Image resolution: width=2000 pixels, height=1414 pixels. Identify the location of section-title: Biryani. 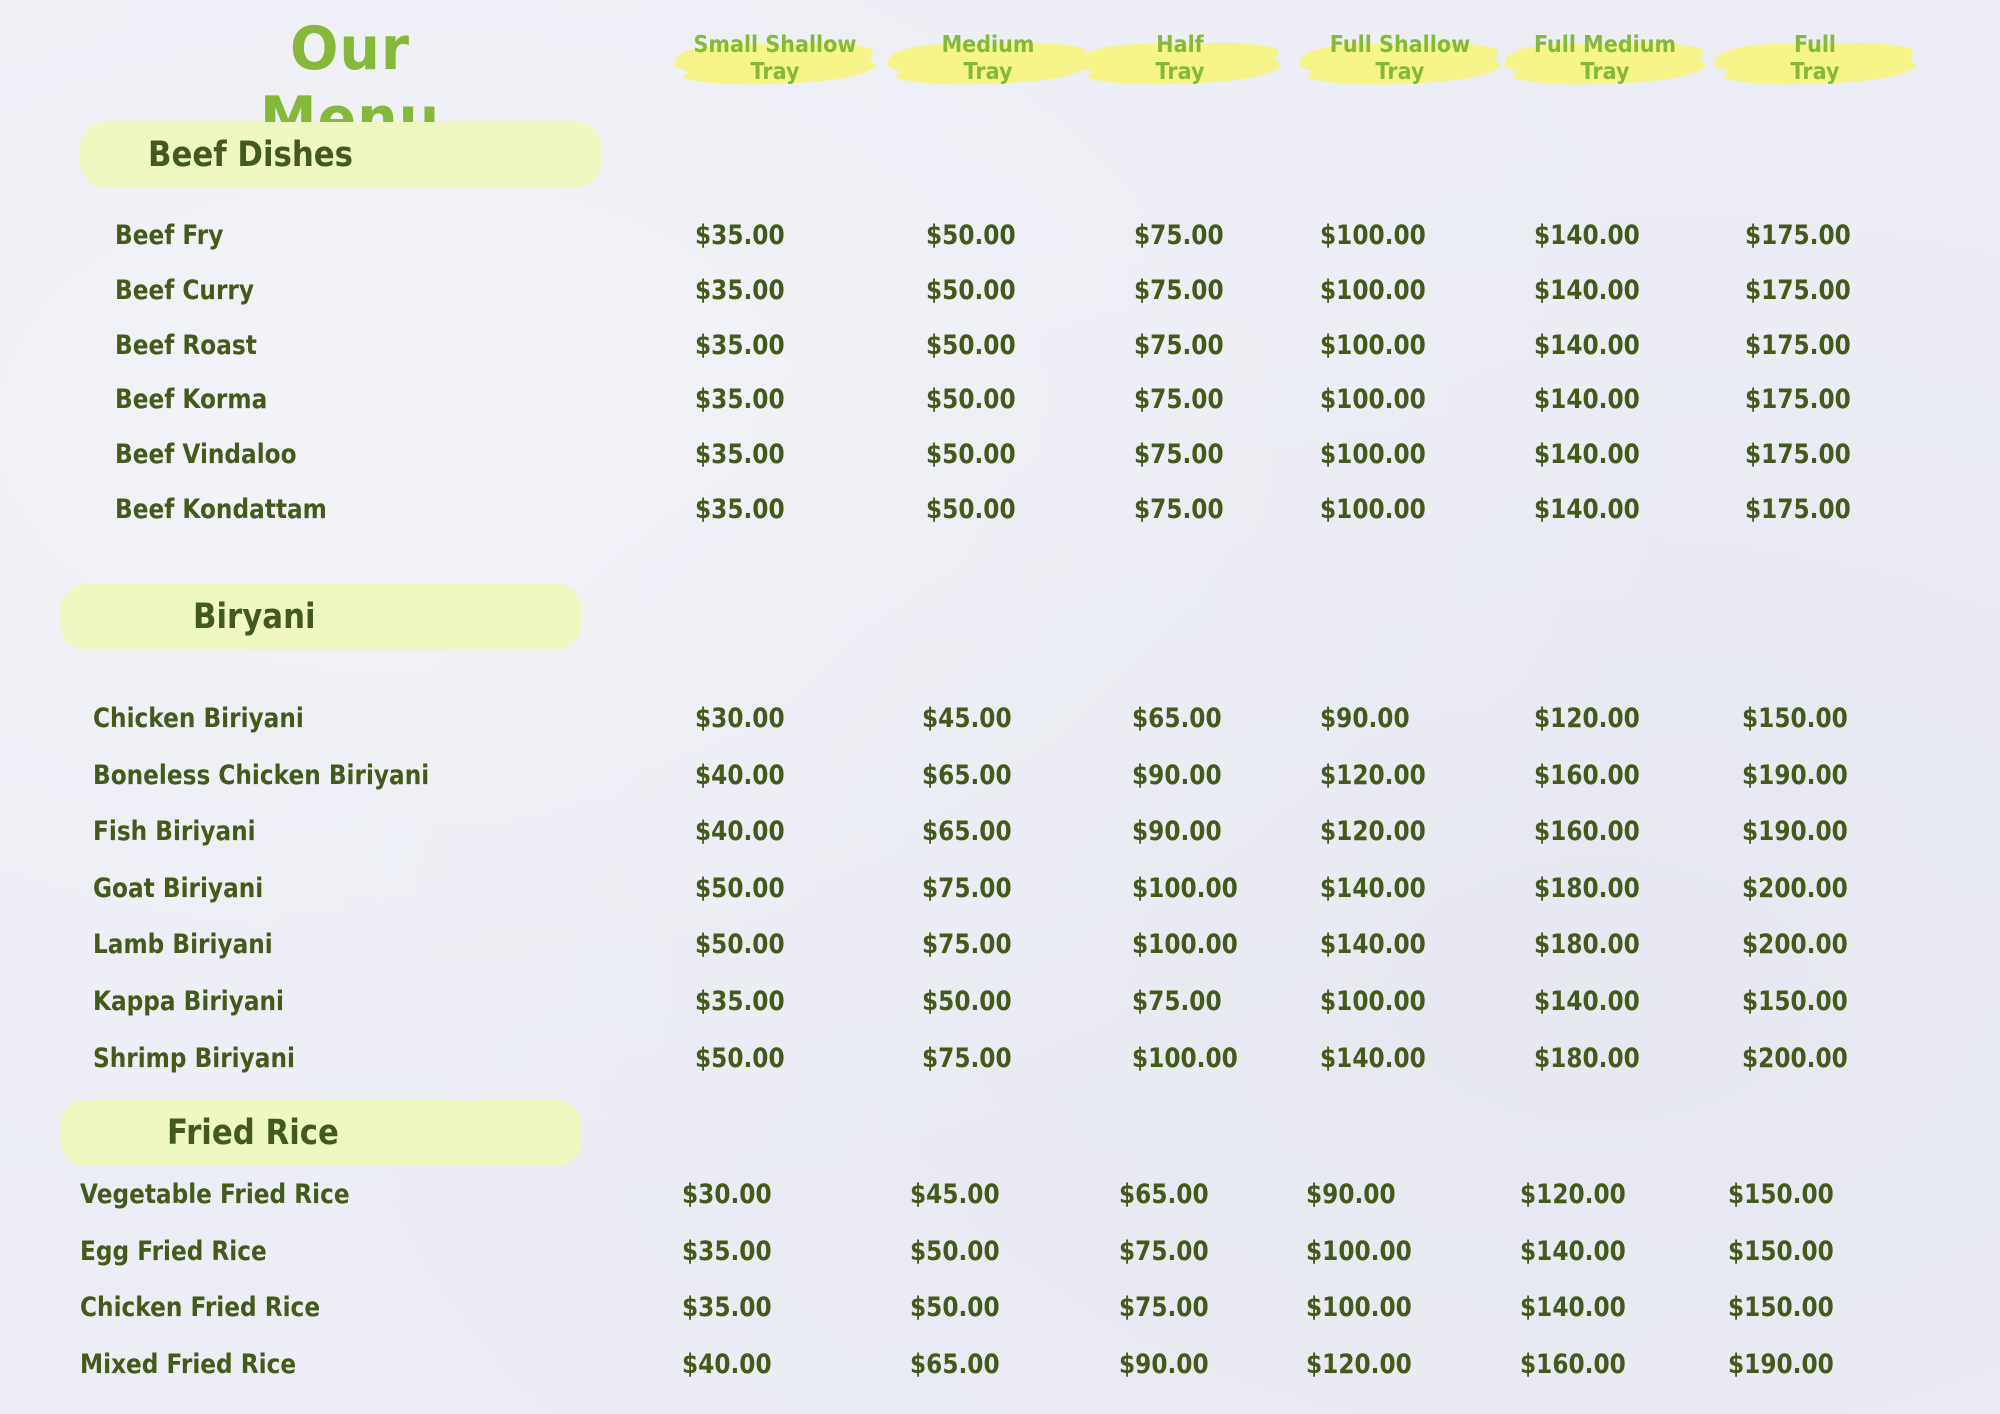
(254, 617).